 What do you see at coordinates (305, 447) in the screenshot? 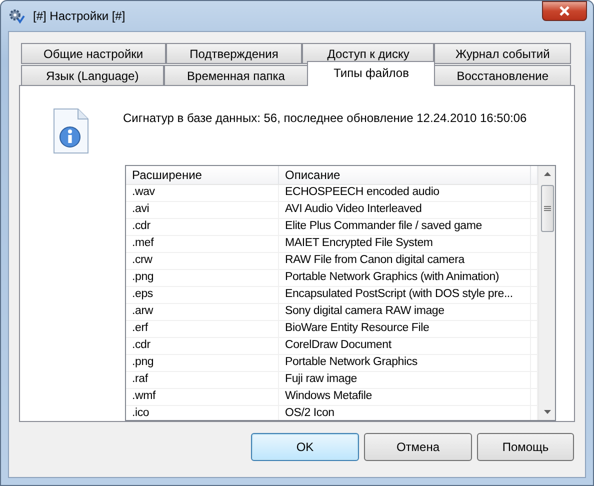
I see `dialog-button: OK` at bounding box center [305, 447].